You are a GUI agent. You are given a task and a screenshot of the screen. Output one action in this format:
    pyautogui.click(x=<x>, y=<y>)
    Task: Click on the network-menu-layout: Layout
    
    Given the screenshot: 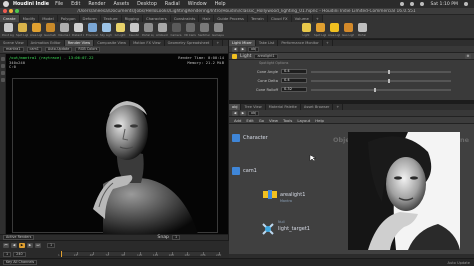 What is the action you would take?
    pyautogui.click(x=303, y=120)
    